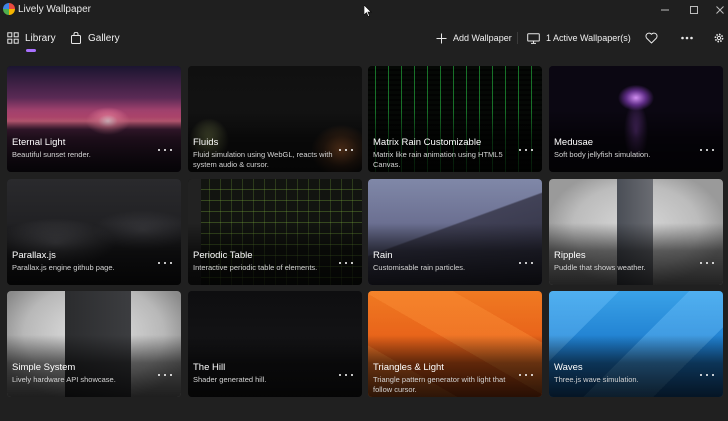 The image size is (728, 421). I want to click on favorites-button, so click(651, 38).